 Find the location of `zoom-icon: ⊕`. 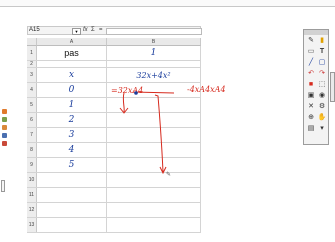

zoom-icon: ⊕ is located at coordinates (311, 117).